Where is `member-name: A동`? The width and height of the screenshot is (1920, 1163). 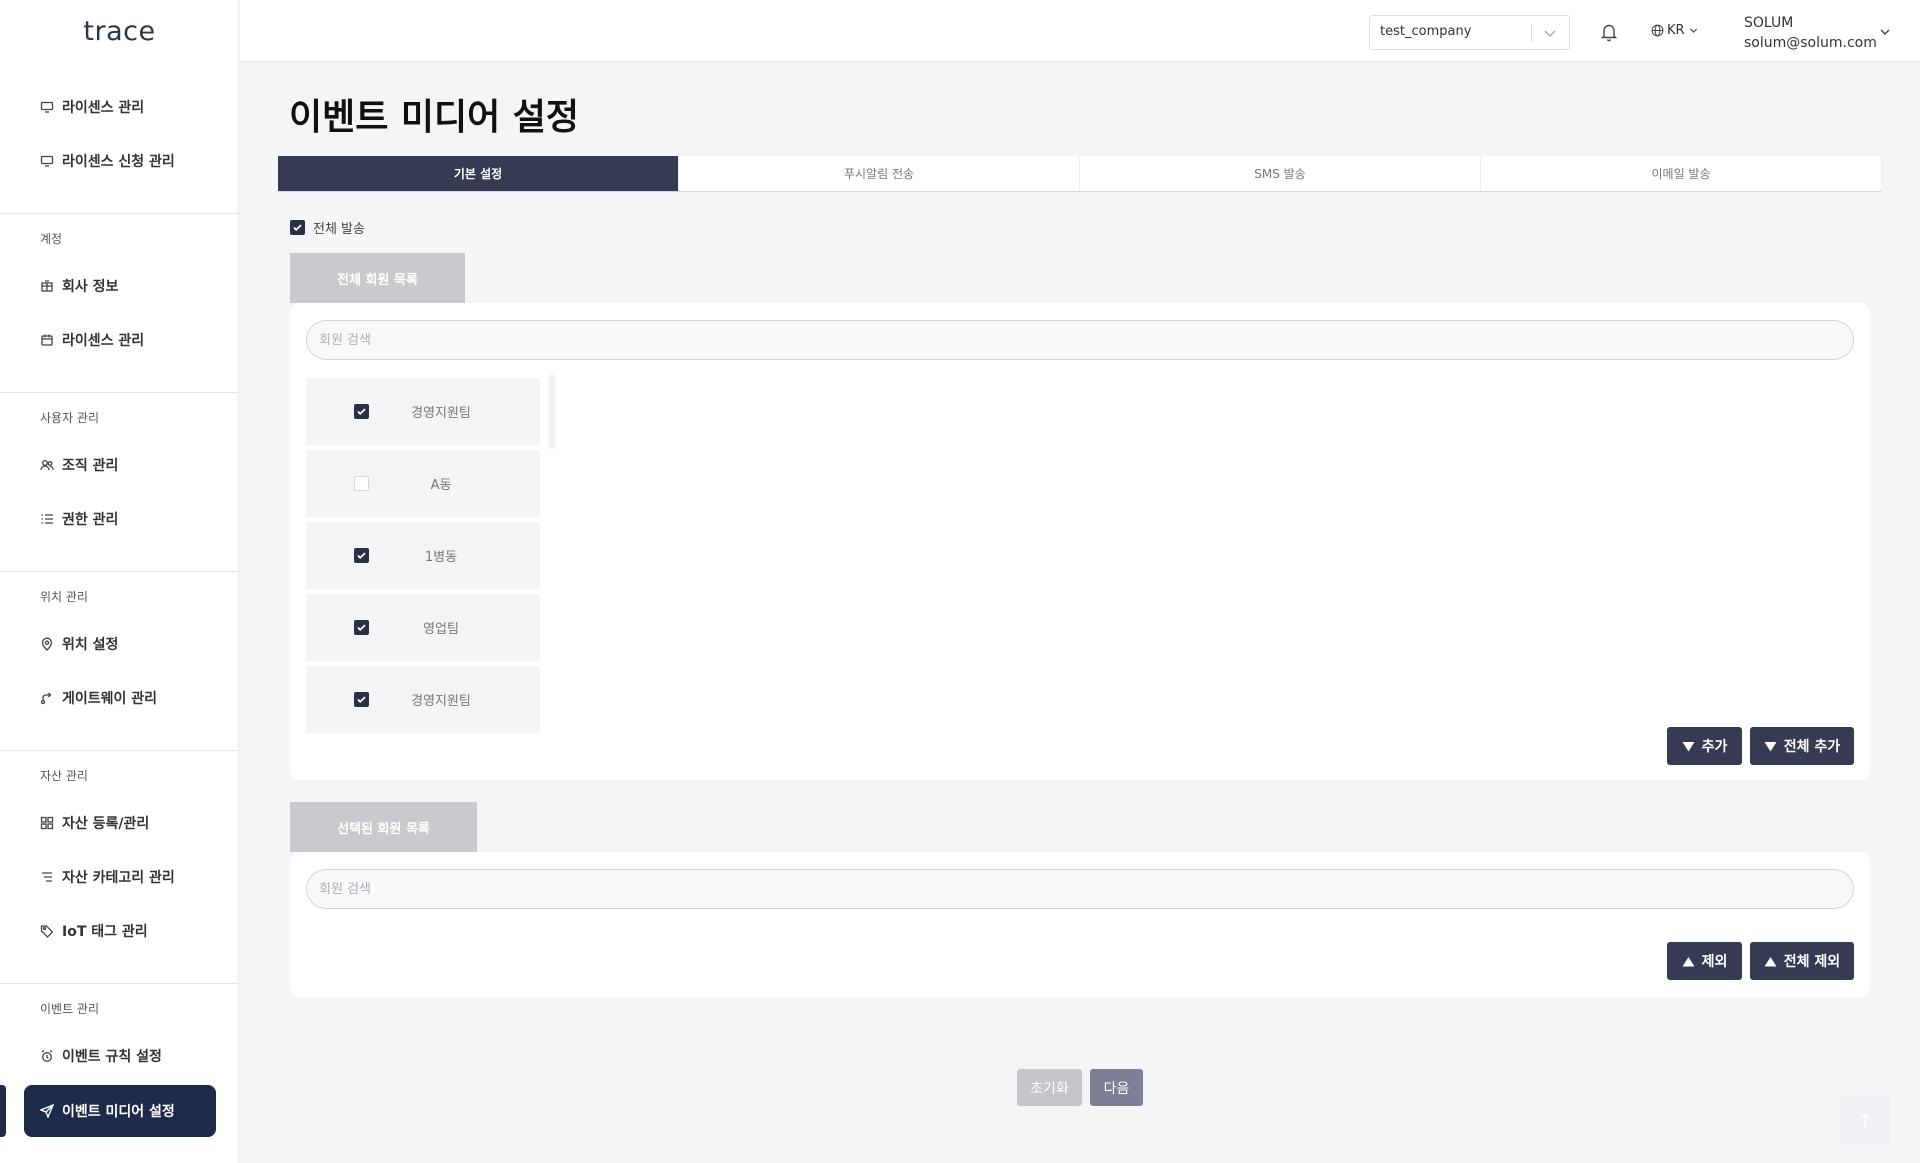
member-name: A동 is located at coordinates (441, 485).